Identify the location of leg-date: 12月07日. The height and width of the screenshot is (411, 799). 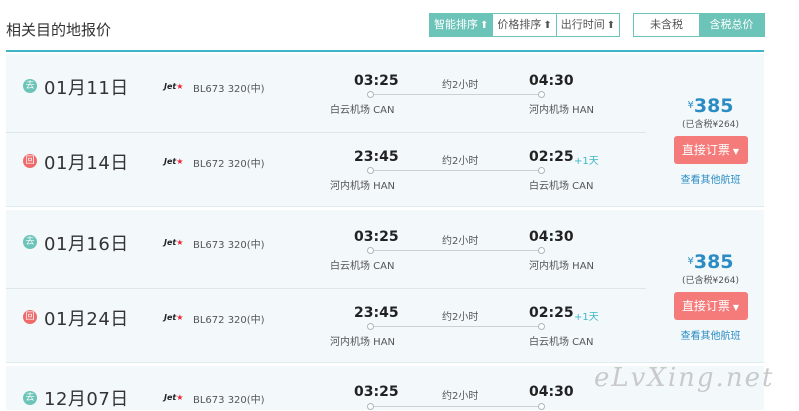
(86, 399).